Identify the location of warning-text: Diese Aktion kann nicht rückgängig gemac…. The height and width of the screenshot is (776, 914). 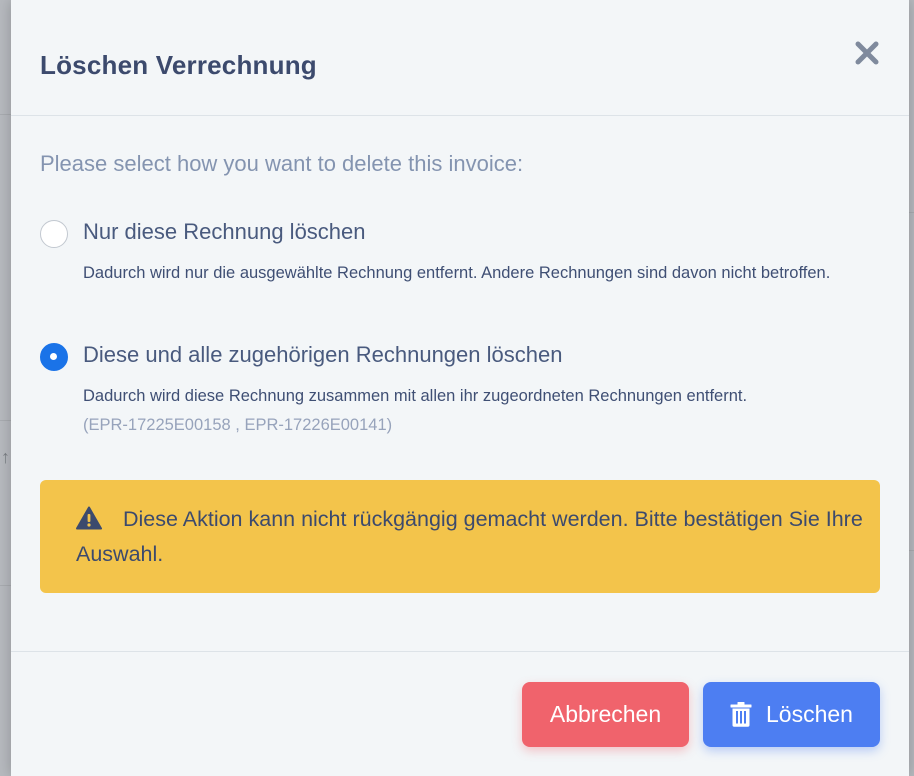
(469, 536).